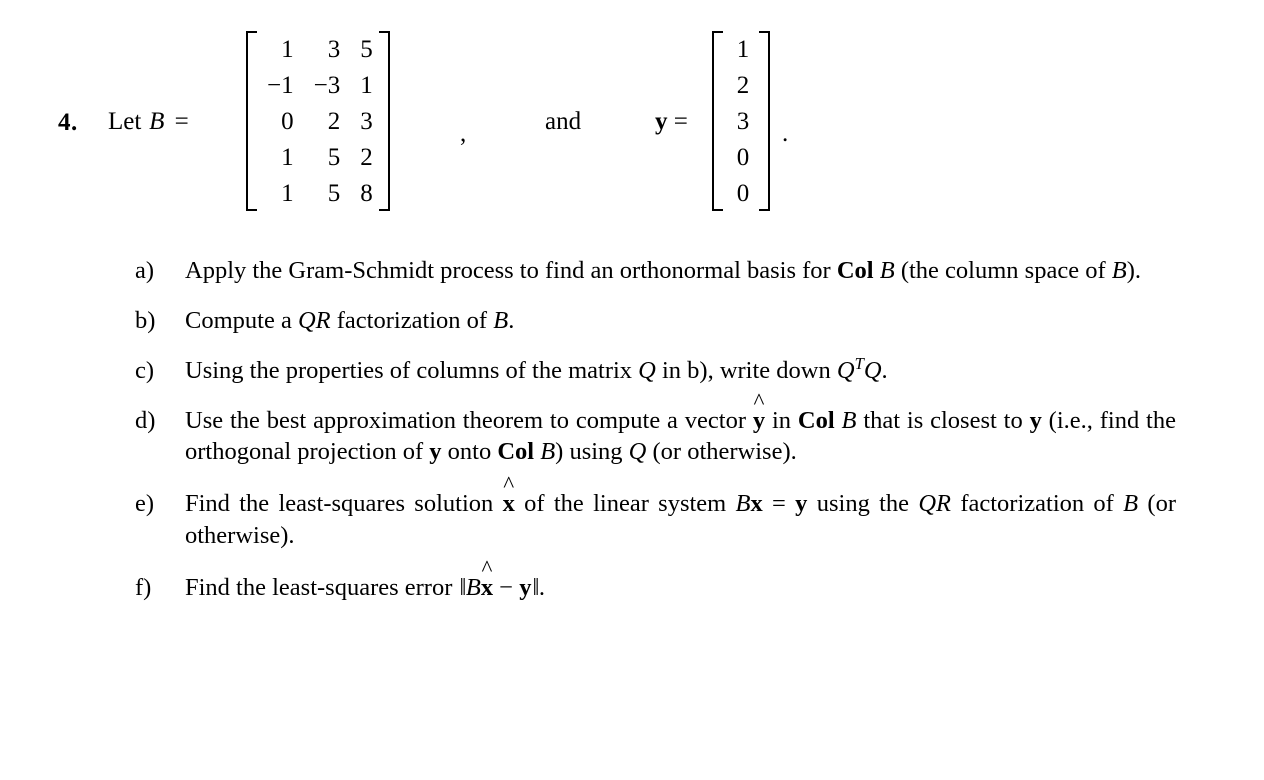  Describe the element at coordinates (251, 121) in the screenshot. I see `matrix-b-left-bracket` at that location.